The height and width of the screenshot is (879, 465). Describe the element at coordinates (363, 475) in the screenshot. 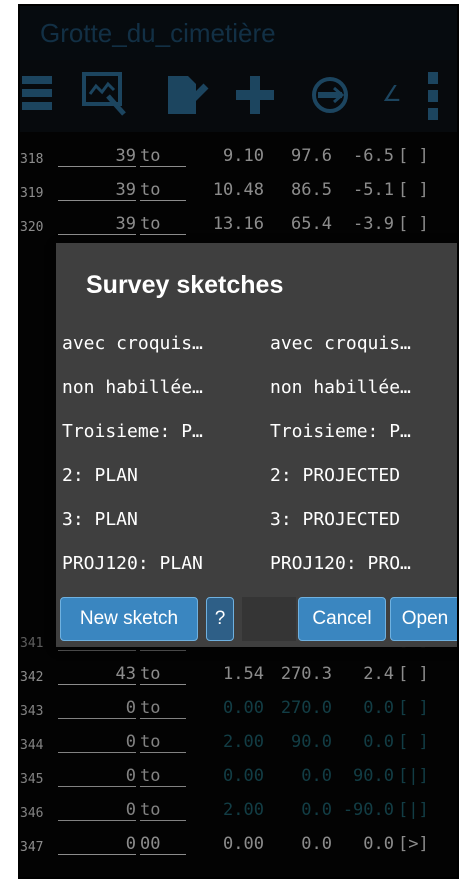

I see `sketch-projected-item: 2: PROJECTED` at that location.